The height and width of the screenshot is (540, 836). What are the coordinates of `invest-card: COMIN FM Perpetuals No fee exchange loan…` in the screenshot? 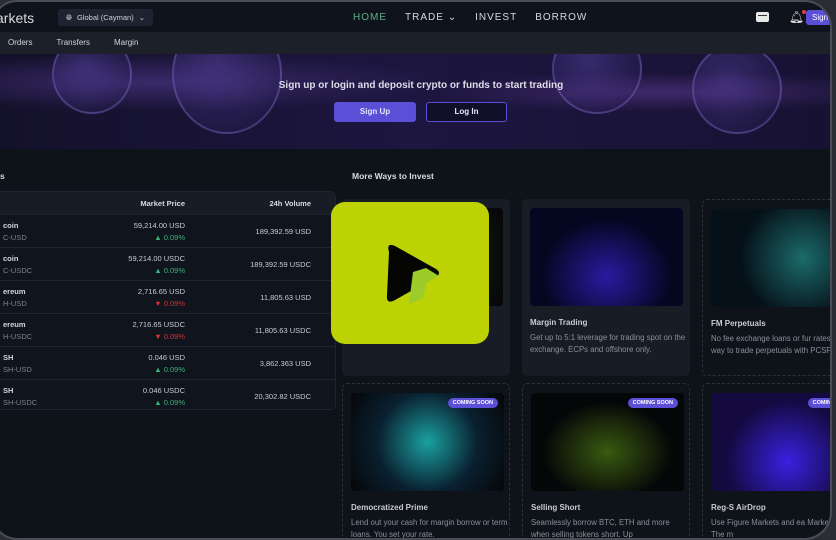 It's located at (767, 287).